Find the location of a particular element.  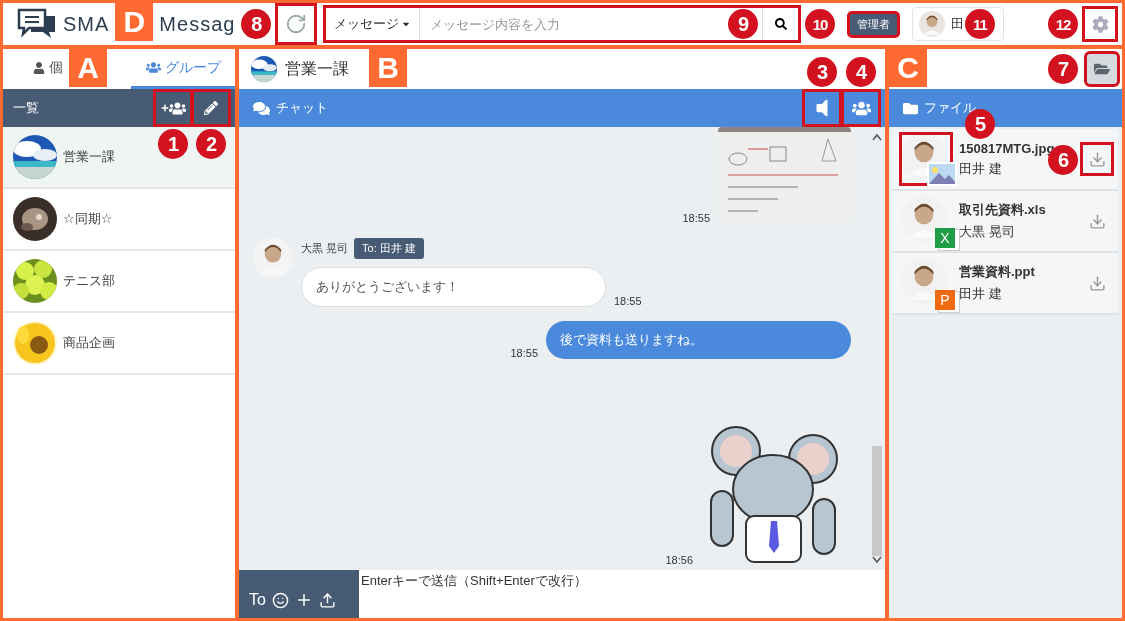

callout-marker: 8 is located at coordinates (256, 24).